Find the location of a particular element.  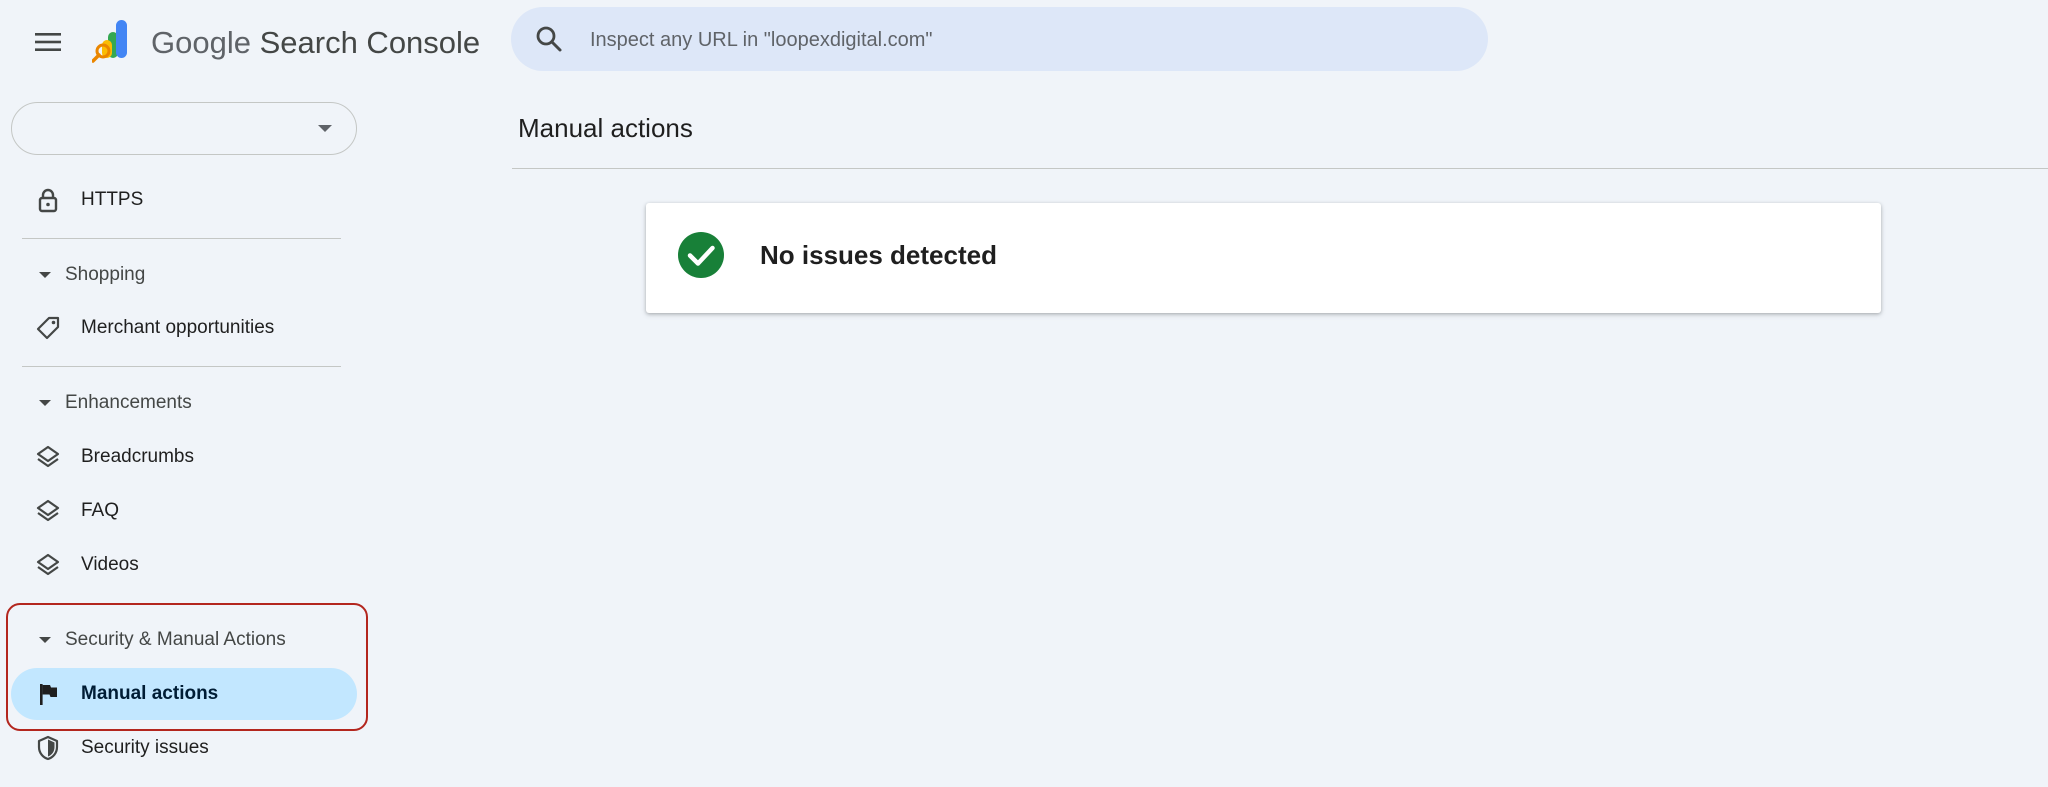

dropdown-arrow-icon is located at coordinates (325, 128).